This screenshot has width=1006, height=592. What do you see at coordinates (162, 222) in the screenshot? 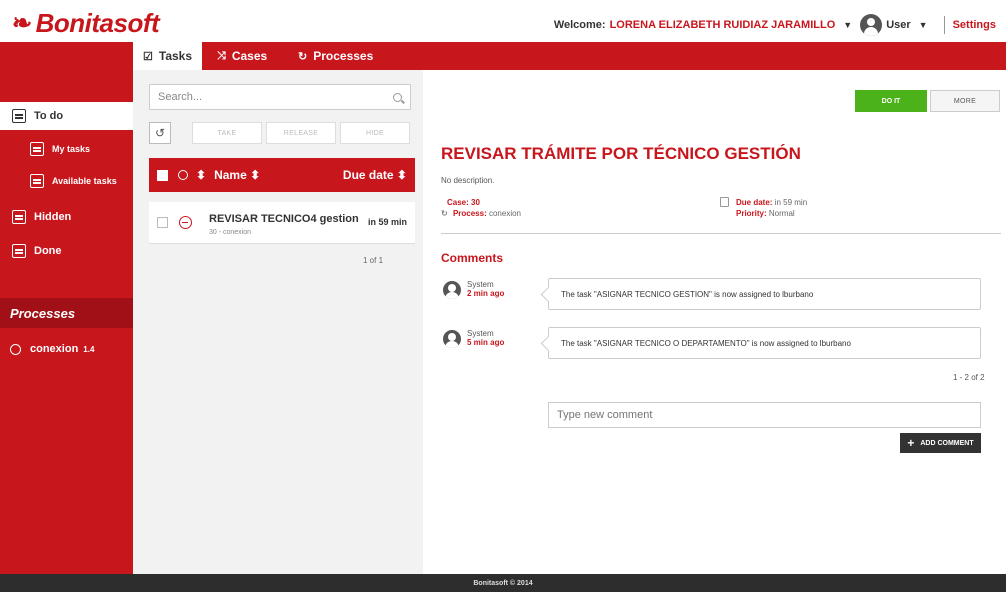
I see `row-checkbox` at bounding box center [162, 222].